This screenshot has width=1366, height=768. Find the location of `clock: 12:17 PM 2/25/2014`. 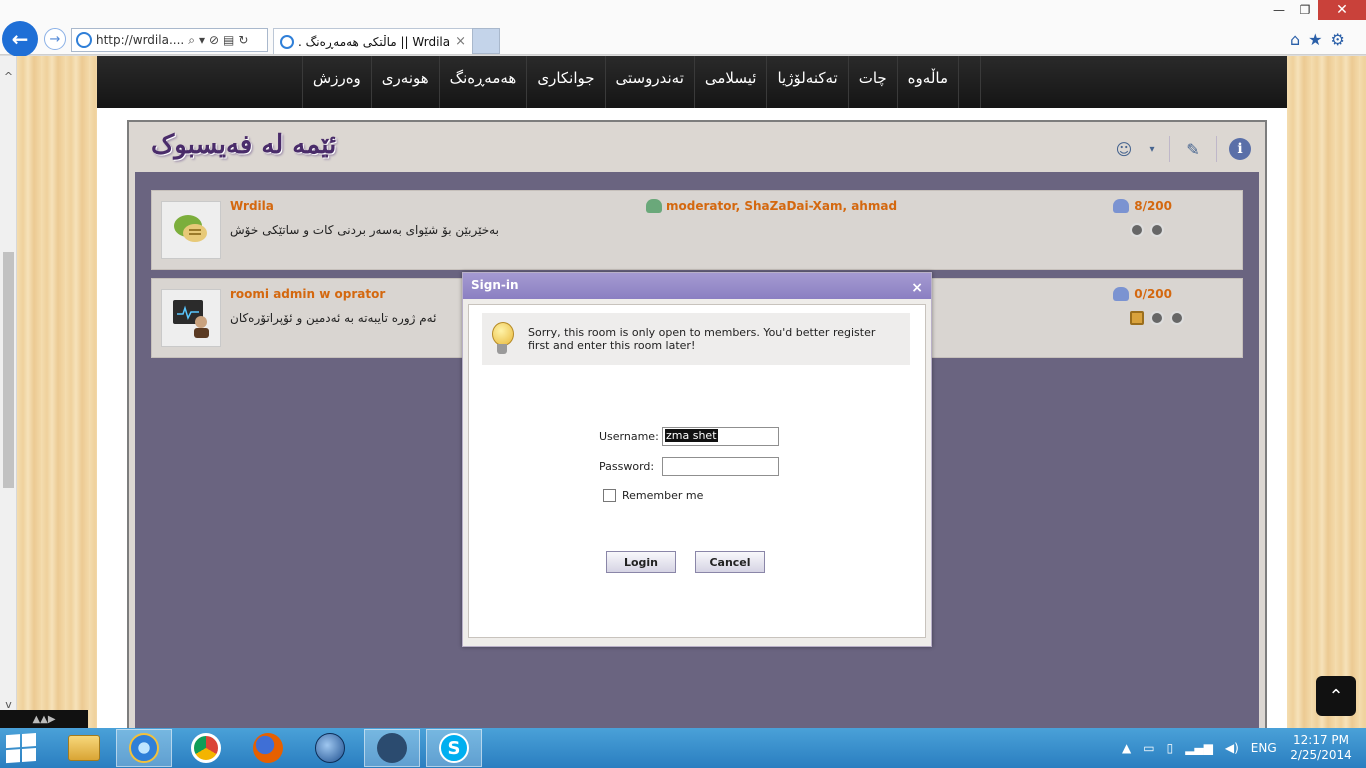

clock: 12:17 PM 2/25/2014 is located at coordinates (1321, 748).